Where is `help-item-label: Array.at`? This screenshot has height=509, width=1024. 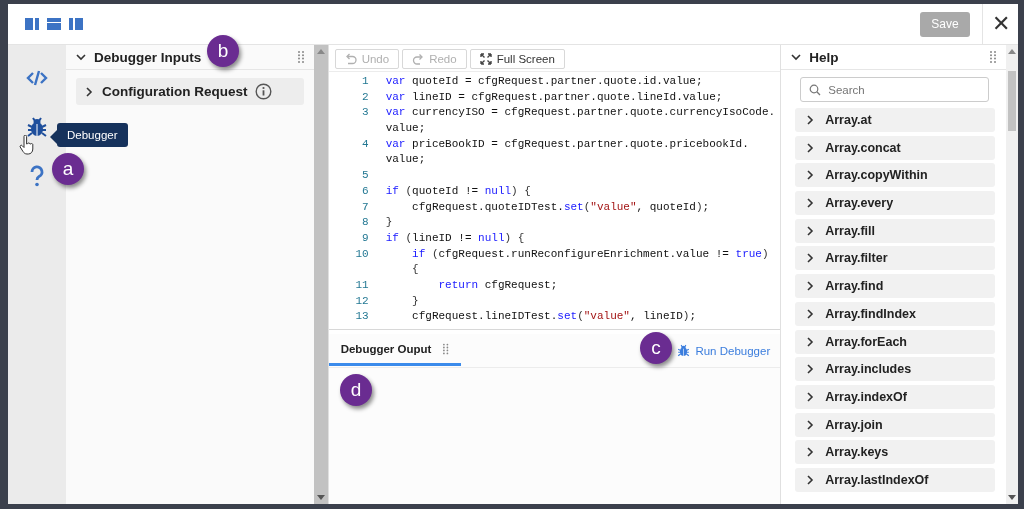 help-item-label: Array.at is located at coordinates (848, 120).